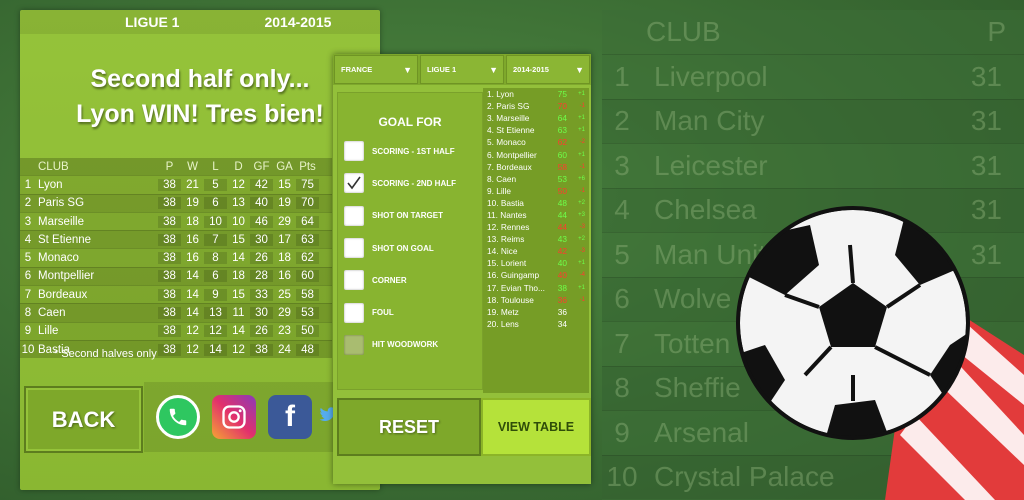  What do you see at coordinates (410, 312) in the screenshot?
I see `option-row: FOUL` at bounding box center [410, 312].